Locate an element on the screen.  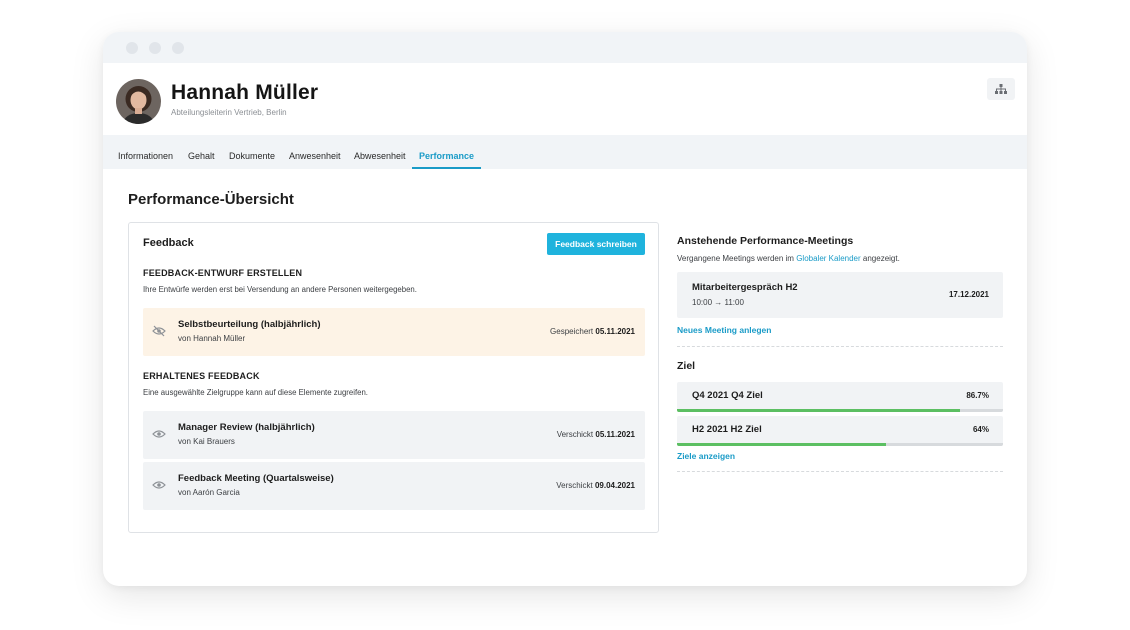
tab-informationen: Informationen is located at coordinates (145, 156).